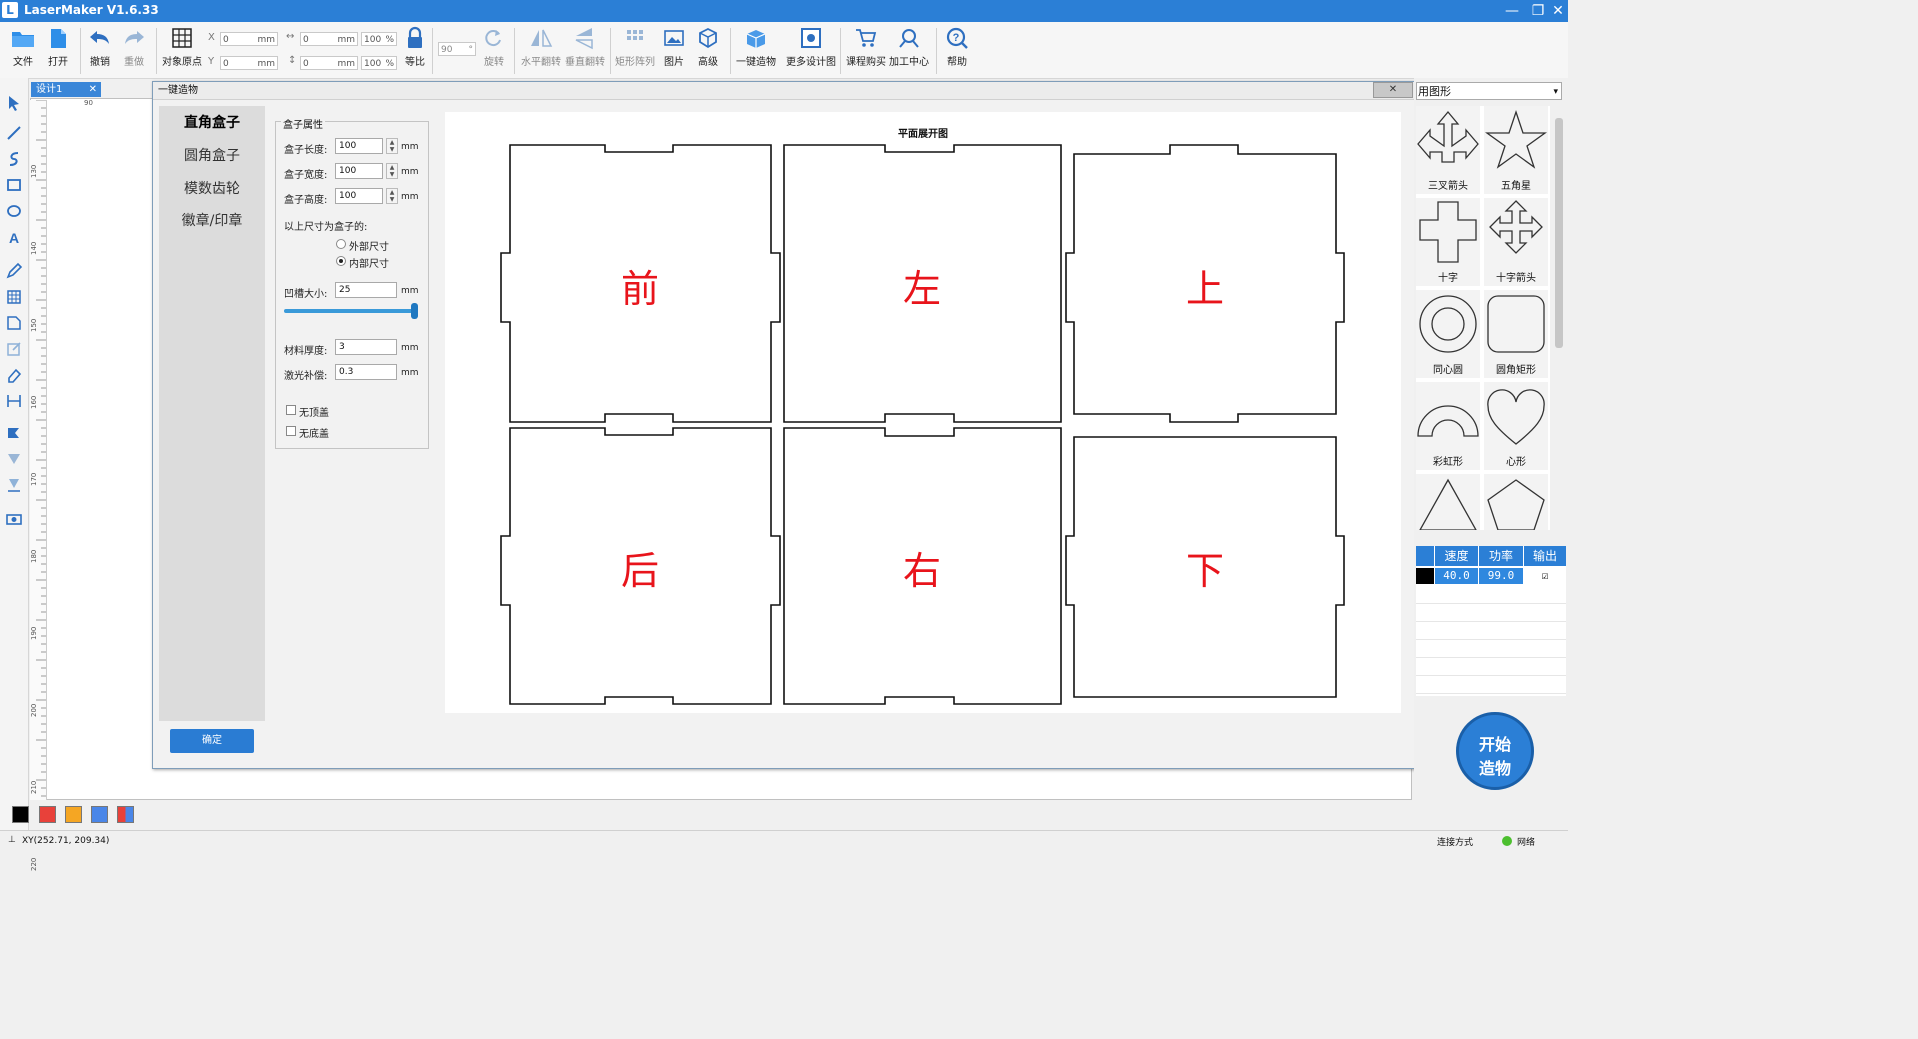 This screenshot has height=1039, width=1918. Describe the element at coordinates (125, 814) in the screenshot. I see `color-swatch-multi` at that location.